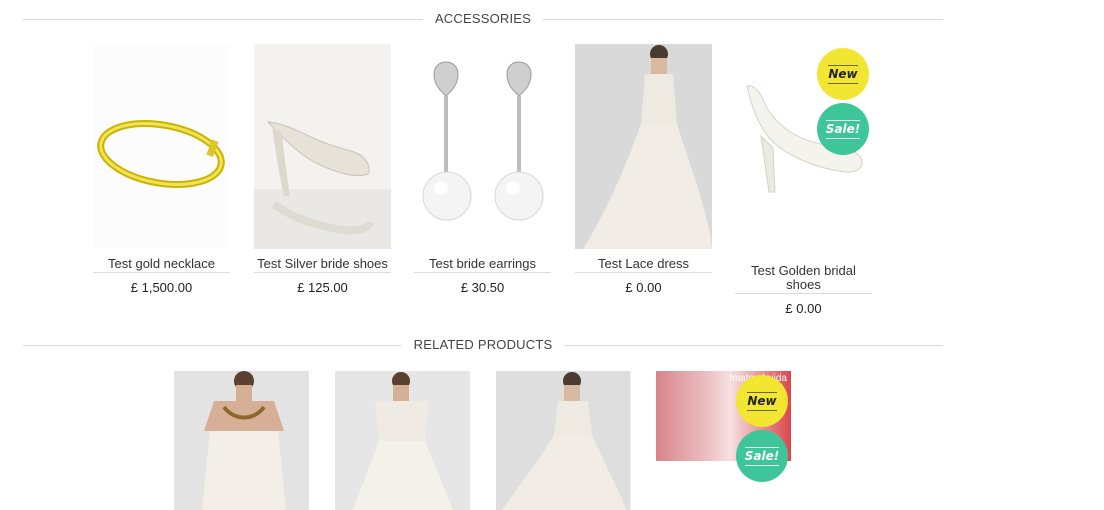 The height and width of the screenshot is (510, 1104). I want to click on product-price: £ 125.00, so click(322, 287).